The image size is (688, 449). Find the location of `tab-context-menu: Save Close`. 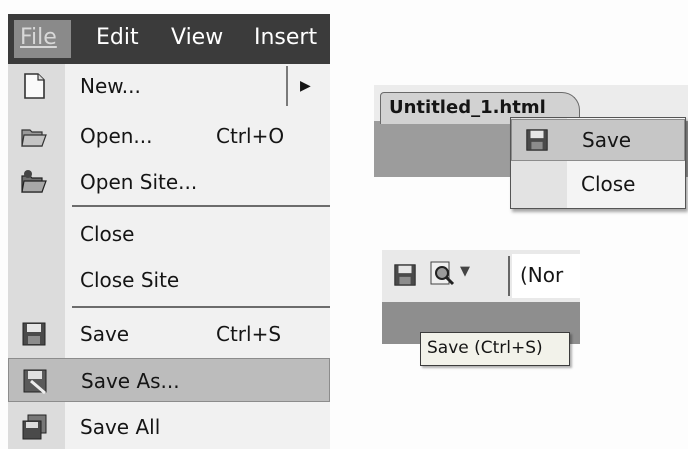

tab-context-menu: Save Close is located at coordinates (598, 163).